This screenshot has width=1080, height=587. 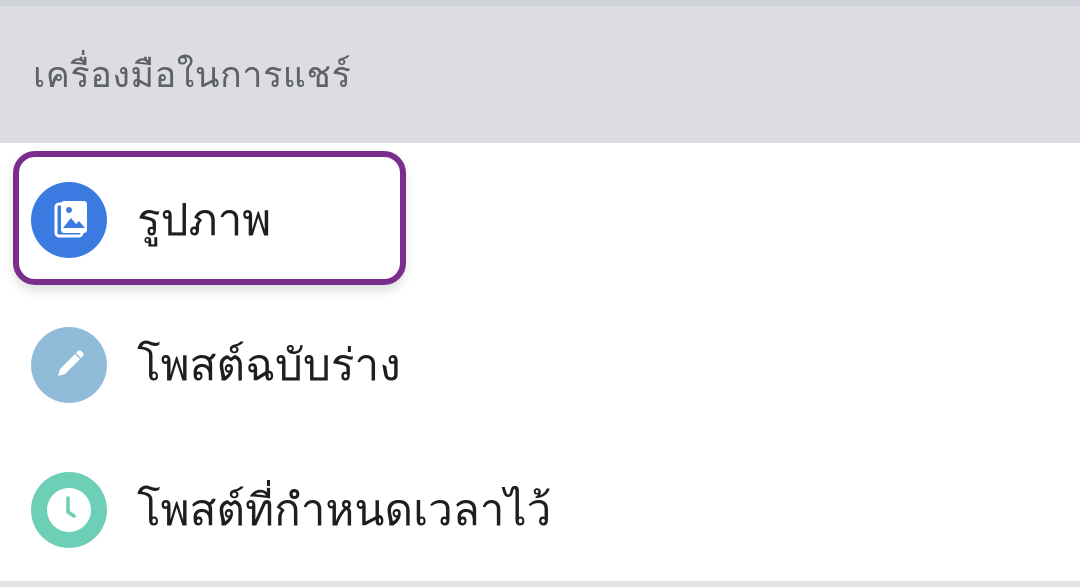 I want to click on menu-item-label: โพสต์ฉบับร่าง, so click(x=269, y=365).